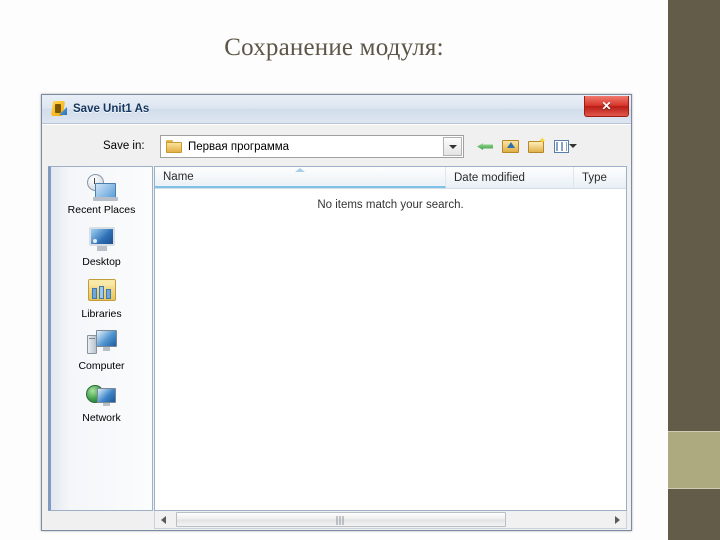 The width and height of the screenshot is (720, 540). What do you see at coordinates (101, 262) in the screenshot?
I see `sidebar-item-label: Desktop` at bounding box center [101, 262].